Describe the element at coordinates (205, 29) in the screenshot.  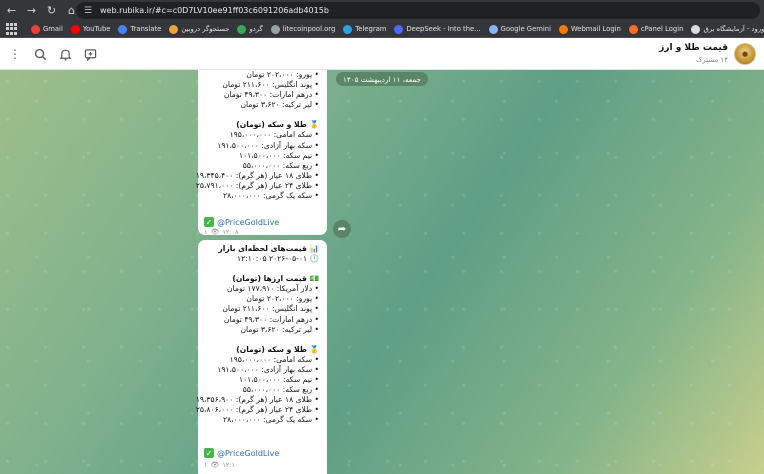
I see `bookmark-label: جستجوگر دروبین` at that location.